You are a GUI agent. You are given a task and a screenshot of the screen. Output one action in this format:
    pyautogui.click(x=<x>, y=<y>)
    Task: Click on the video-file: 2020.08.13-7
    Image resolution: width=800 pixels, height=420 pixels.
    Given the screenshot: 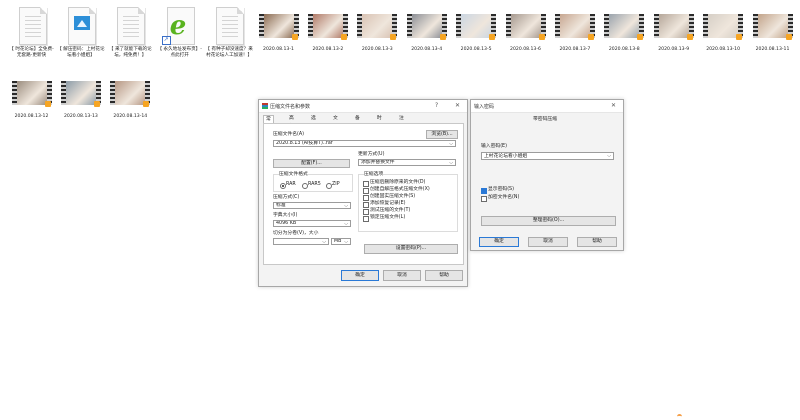 What is the action you would take?
    pyautogui.click(x=574, y=29)
    